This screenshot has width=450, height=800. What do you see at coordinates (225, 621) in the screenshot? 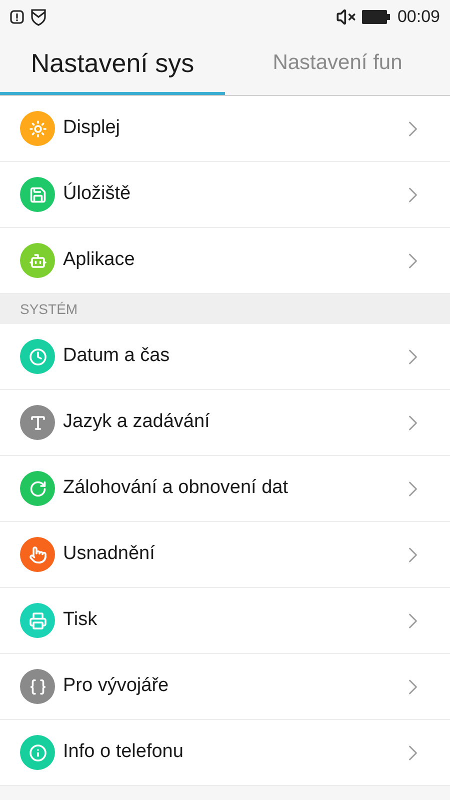
I see `settings-item: Tisk` at bounding box center [225, 621].